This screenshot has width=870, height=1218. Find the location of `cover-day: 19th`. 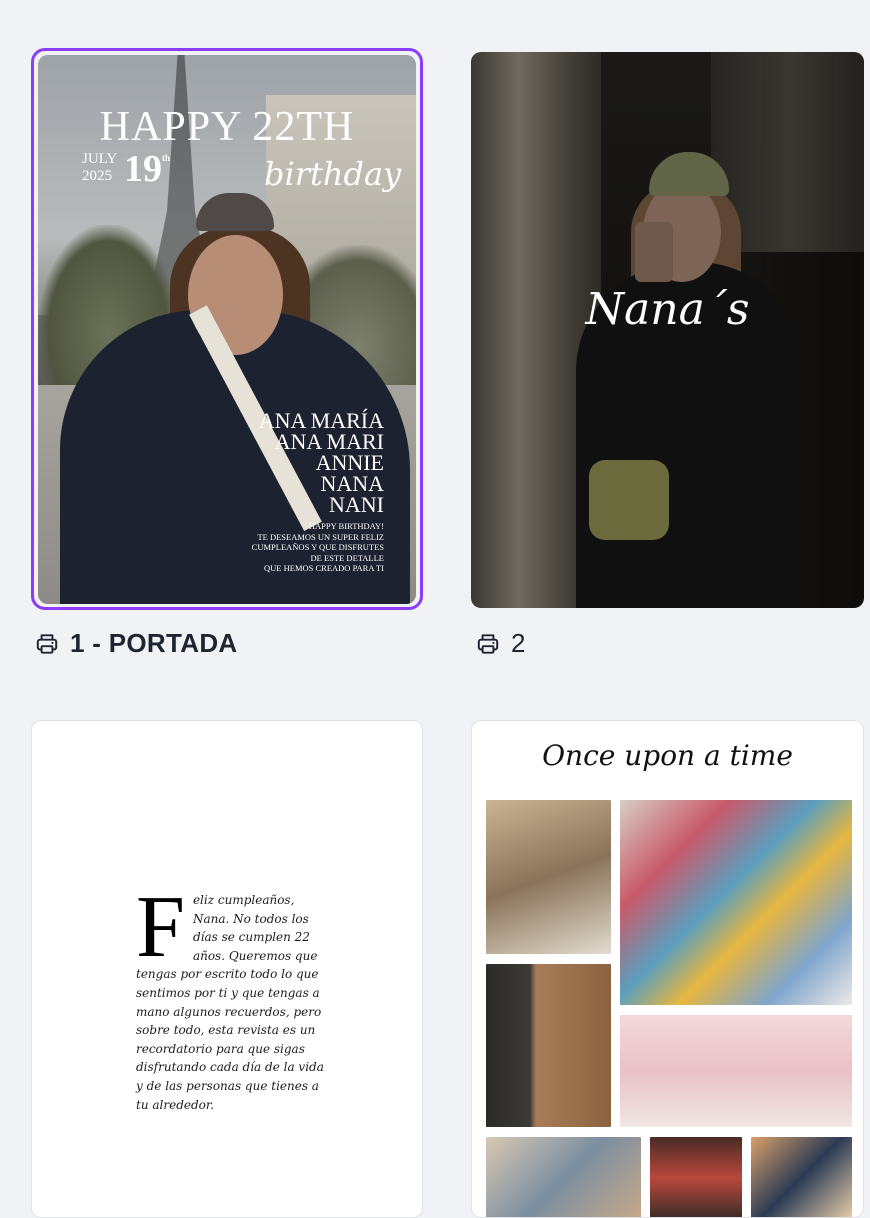

cover-day: 19th is located at coordinates (147, 169).